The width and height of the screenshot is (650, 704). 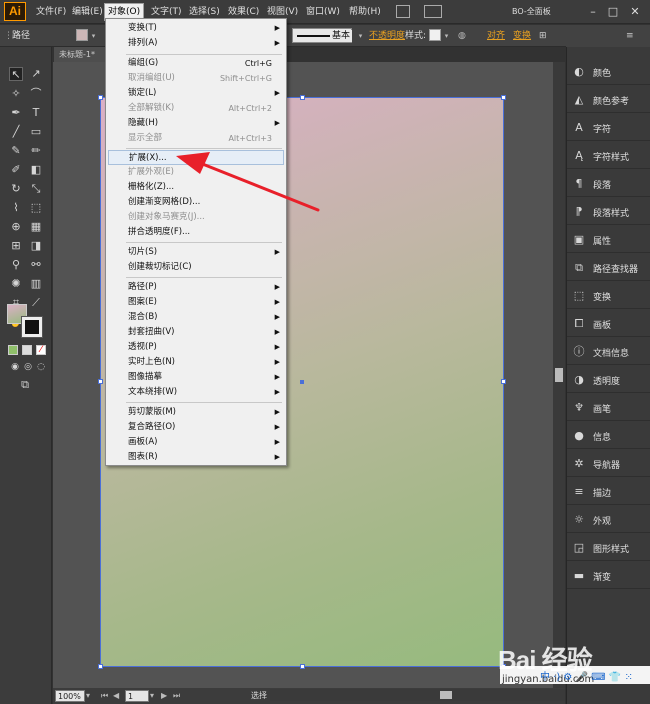 What do you see at coordinates (302, 97) in the screenshot?
I see `resize-handle-top` at bounding box center [302, 97].